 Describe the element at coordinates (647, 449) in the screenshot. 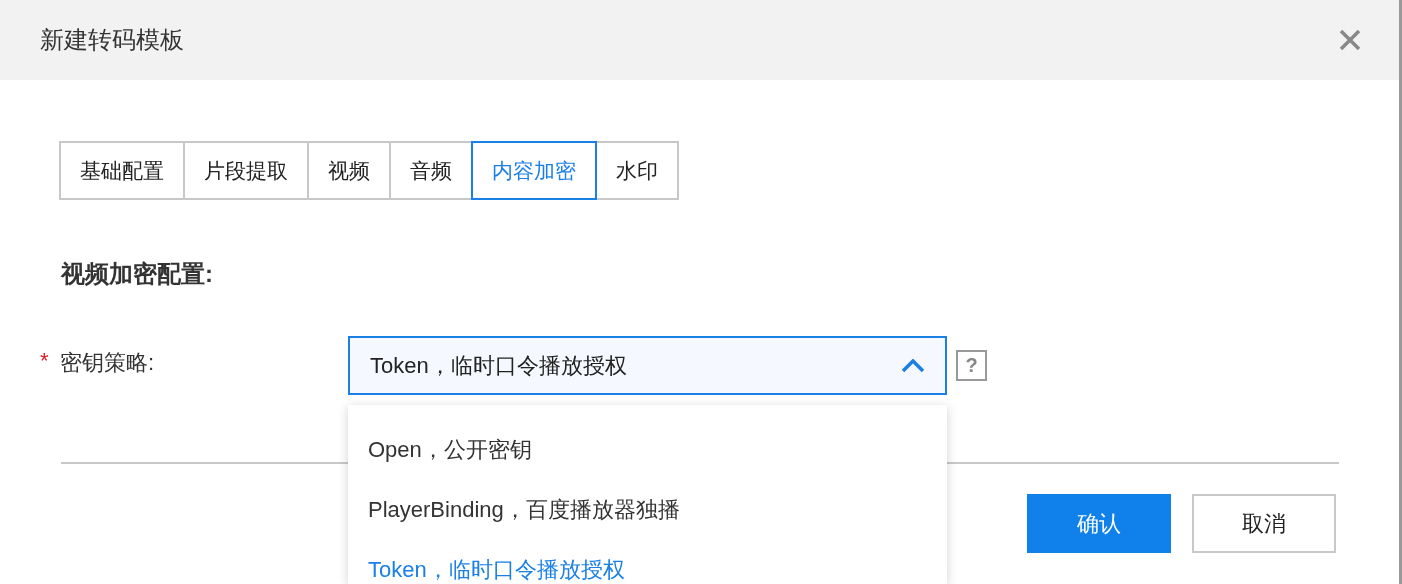

I see `dropdown-option: Open，公开密钥` at that location.